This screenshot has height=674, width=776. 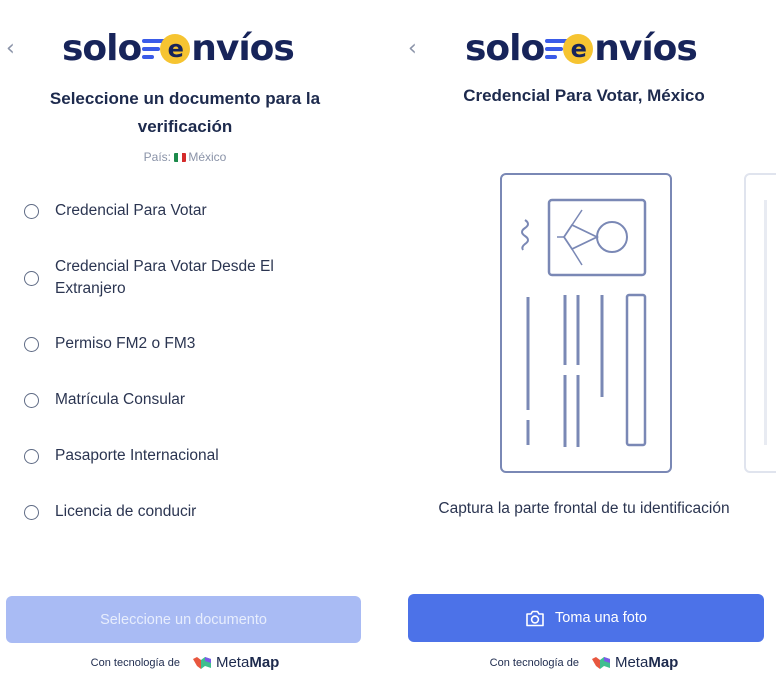 I want to click on take-photo-button: Toma una foto, so click(x=586, y=618).